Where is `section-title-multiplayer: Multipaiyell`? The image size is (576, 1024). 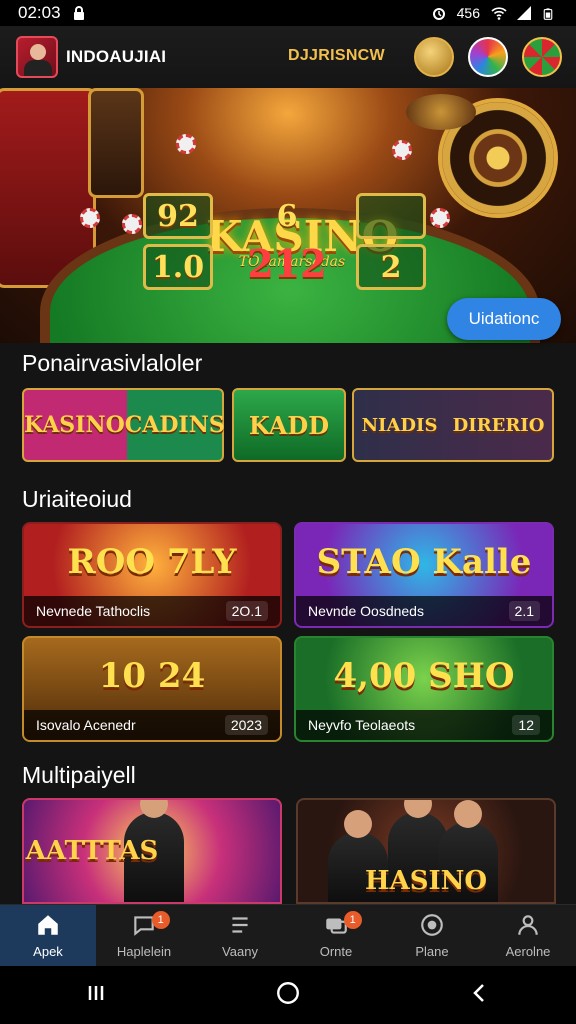 section-title-multiplayer: Multipaiyell is located at coordinates (79, 775).